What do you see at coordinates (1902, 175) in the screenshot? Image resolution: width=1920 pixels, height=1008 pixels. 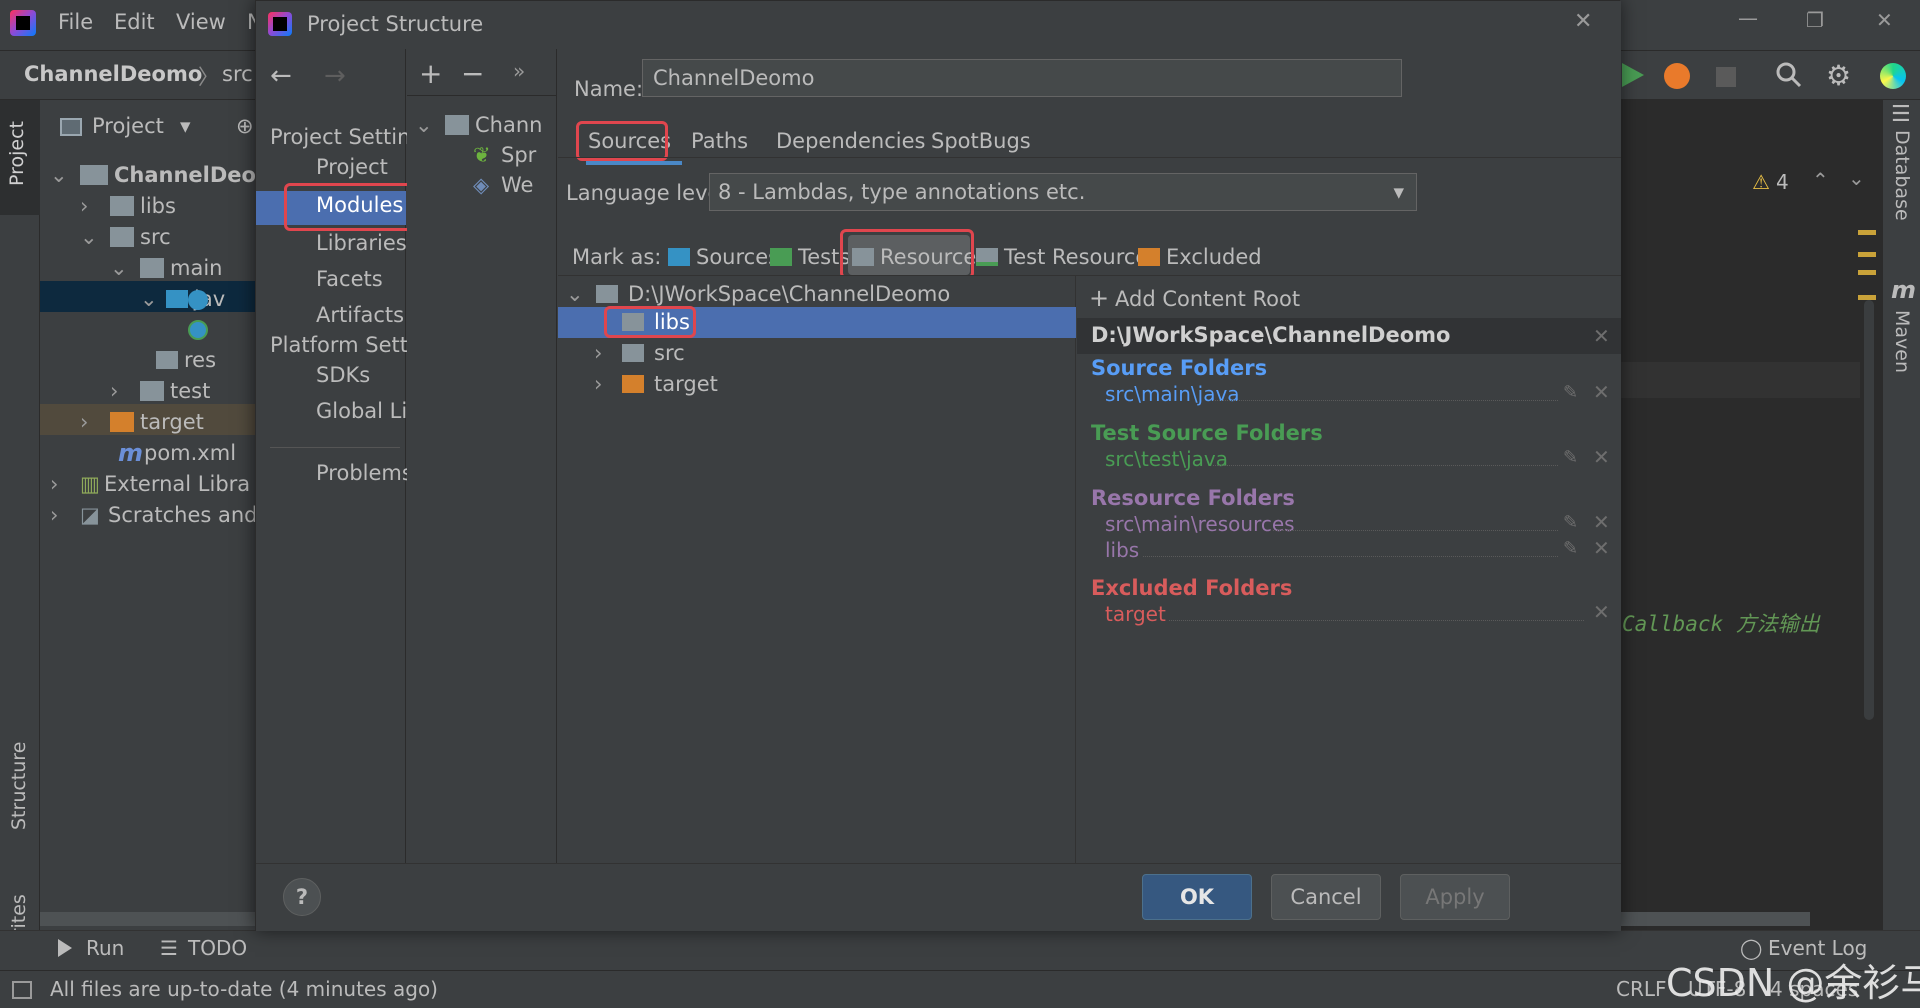 I see `database-tool-tab: Database` at bounding box center [1902, 175].